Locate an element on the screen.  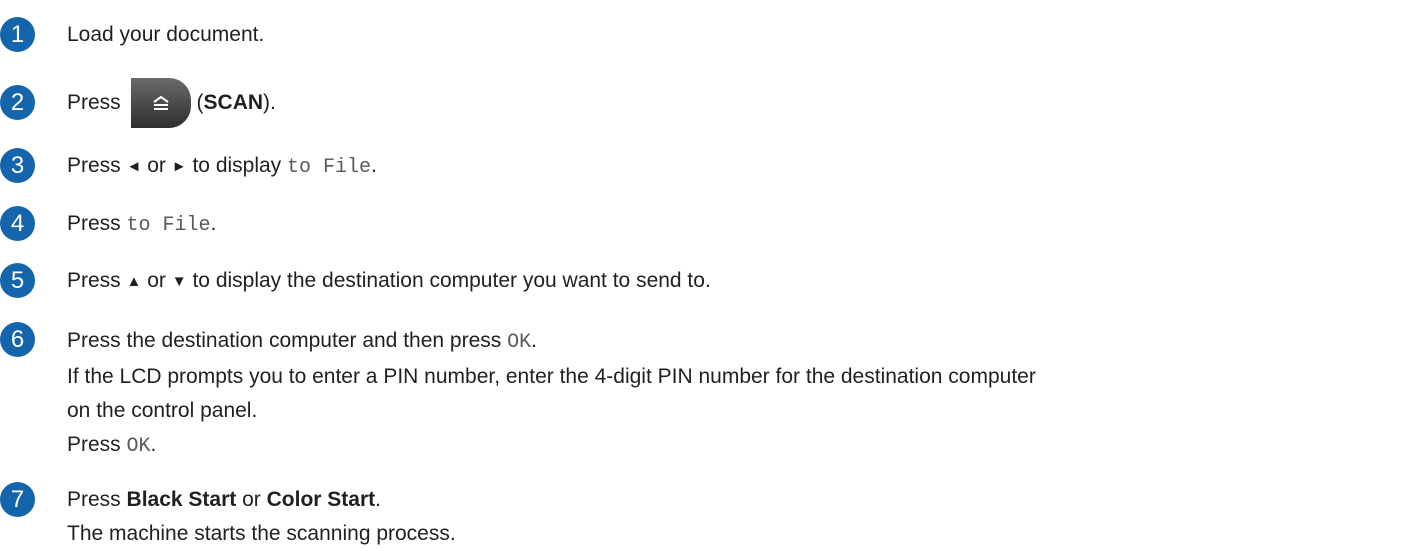
step-number-badge: 1 is located at coordinates (17, 34).